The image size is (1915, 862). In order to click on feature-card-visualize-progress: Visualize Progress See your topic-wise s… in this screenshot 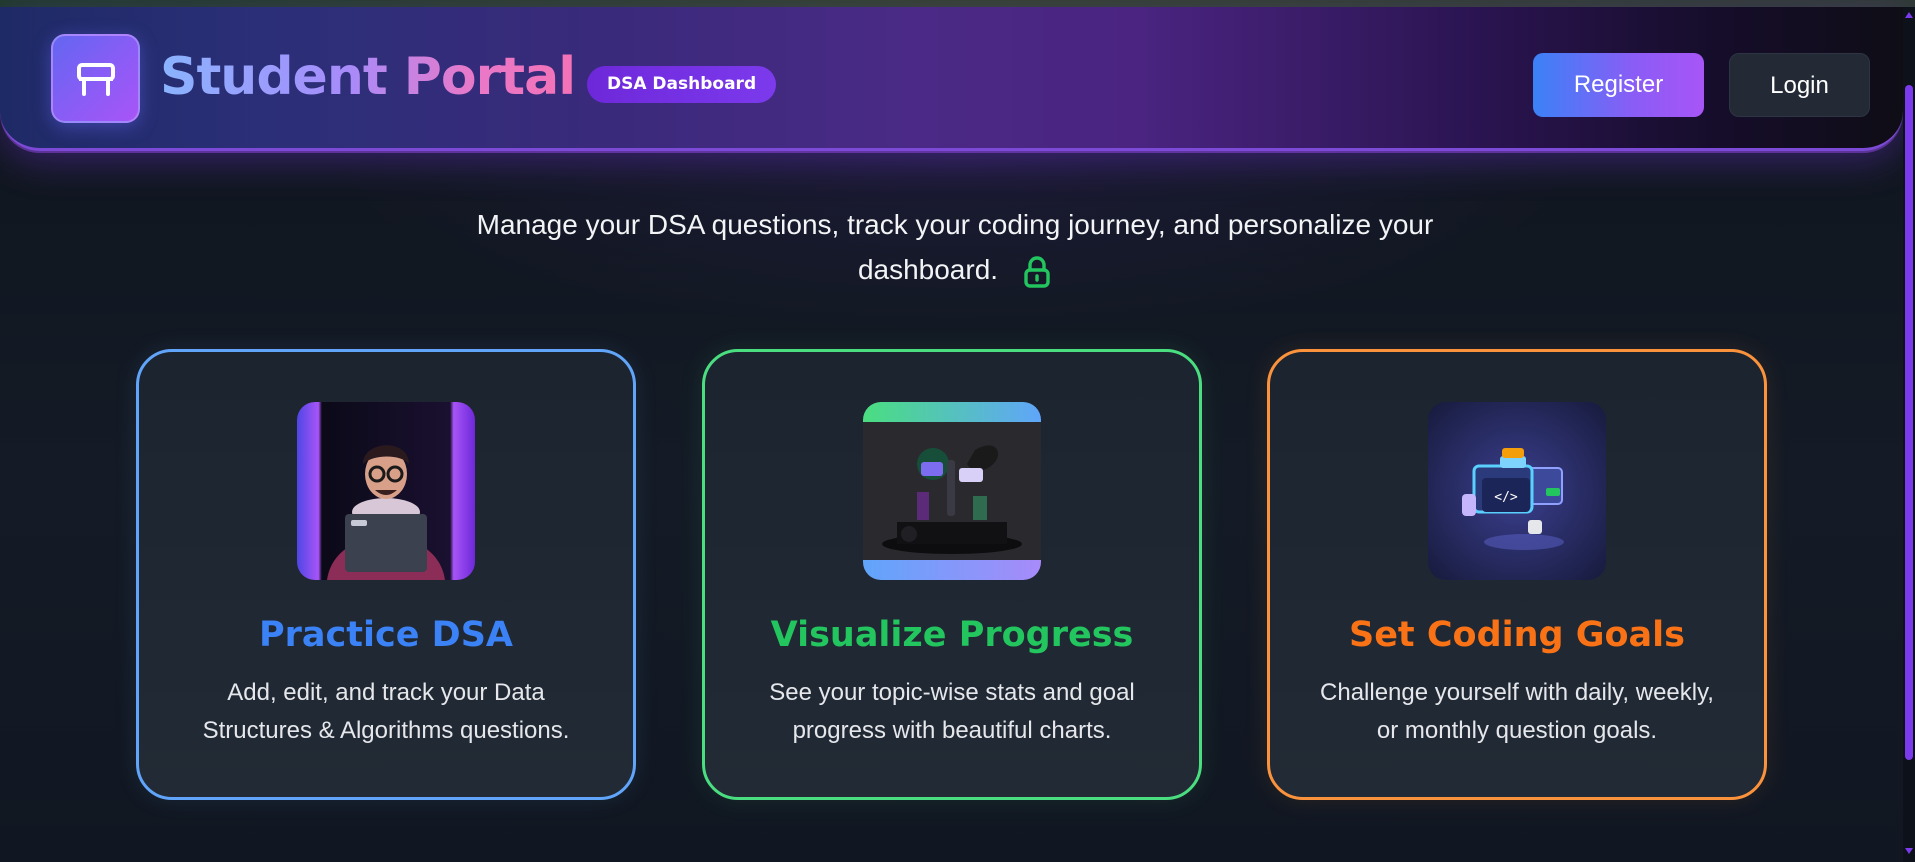, I will do `click(952, 574)`.